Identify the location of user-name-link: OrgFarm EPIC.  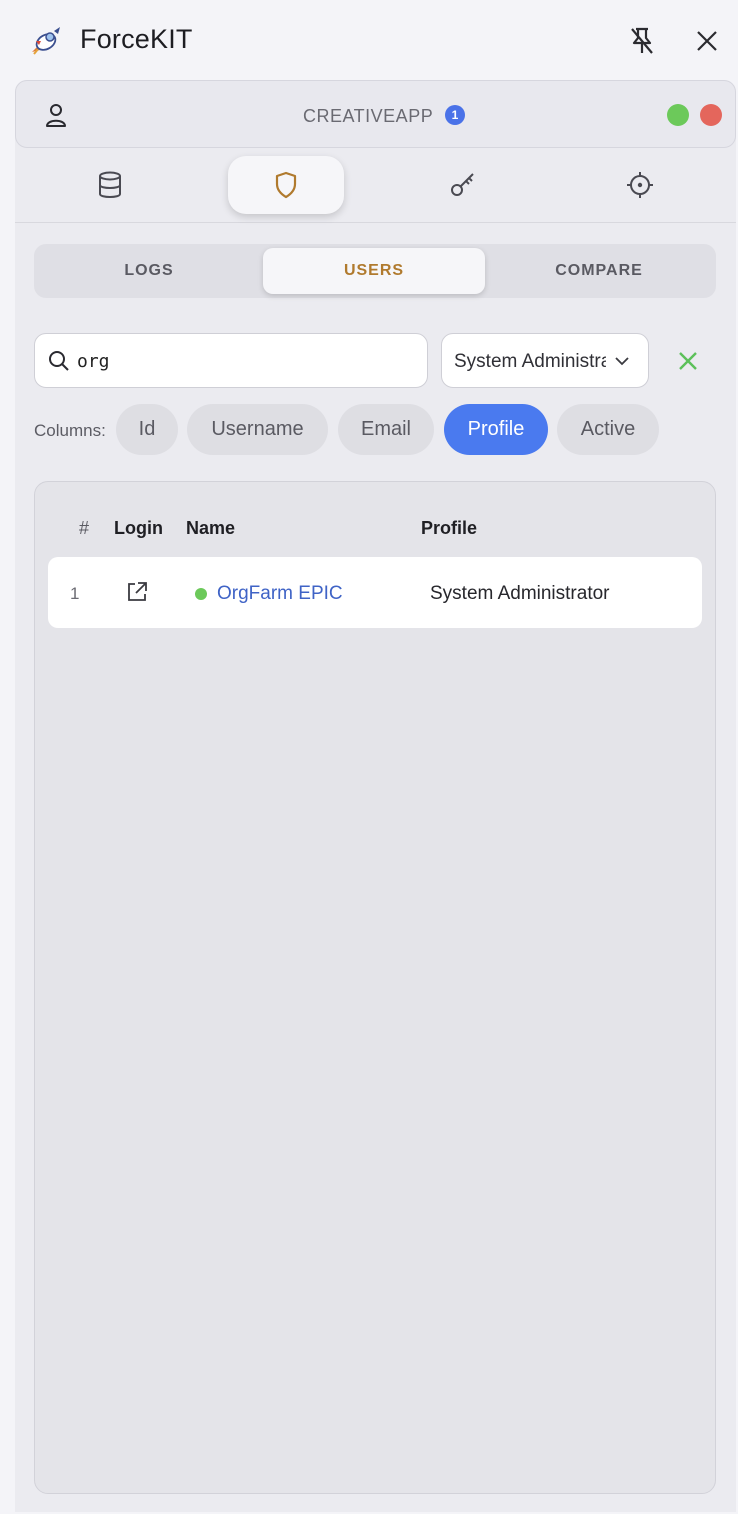
(280, 594).